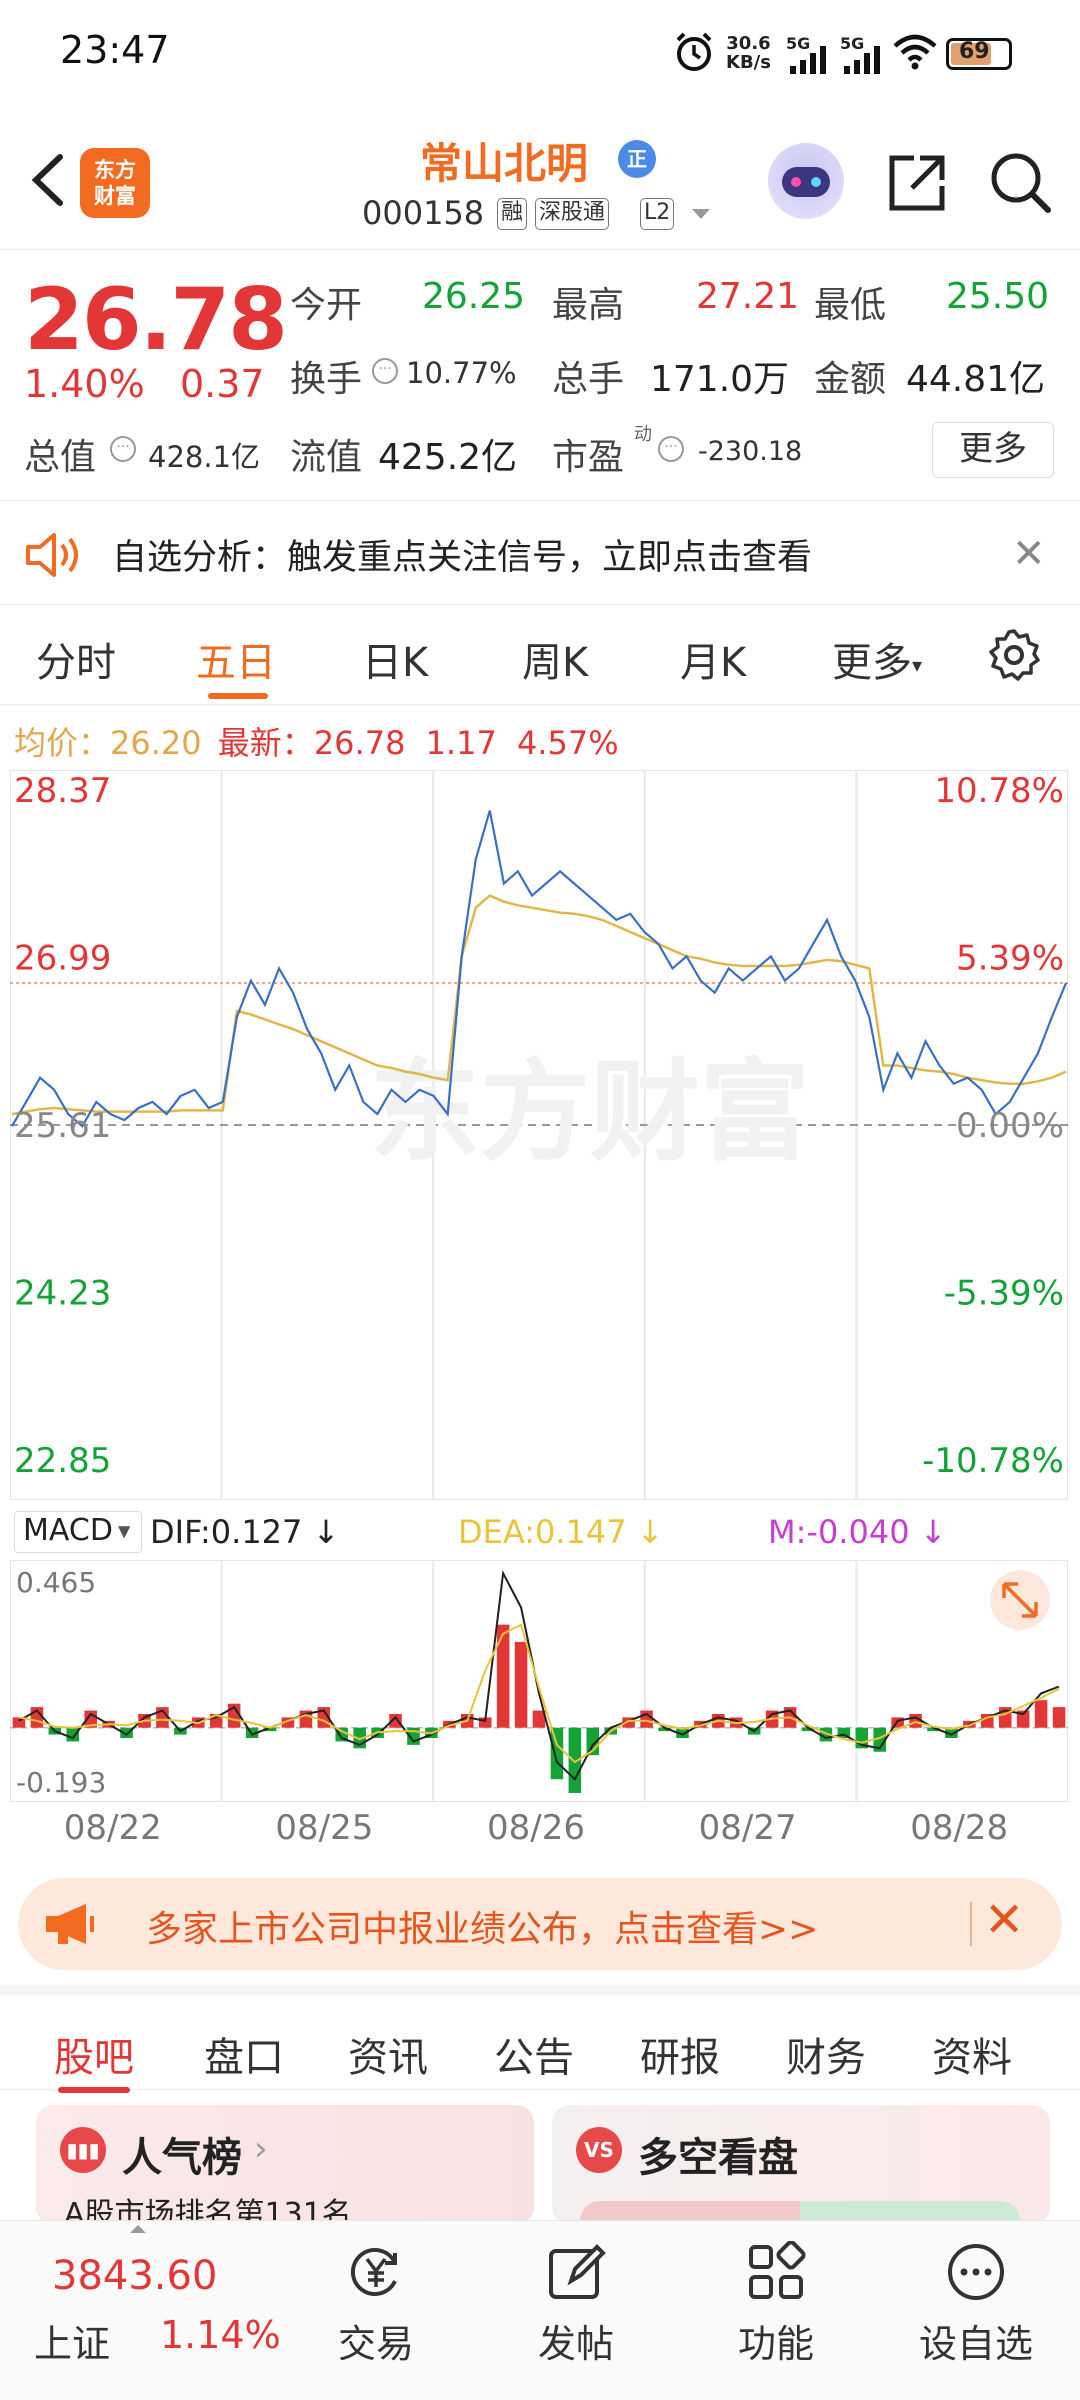 This screenshot has height=2400, width=1080. What do you see at coordinates (826, 2054) in the screenshot?
I see `tab-financials: 财务` at bounding box center [826, 2054].